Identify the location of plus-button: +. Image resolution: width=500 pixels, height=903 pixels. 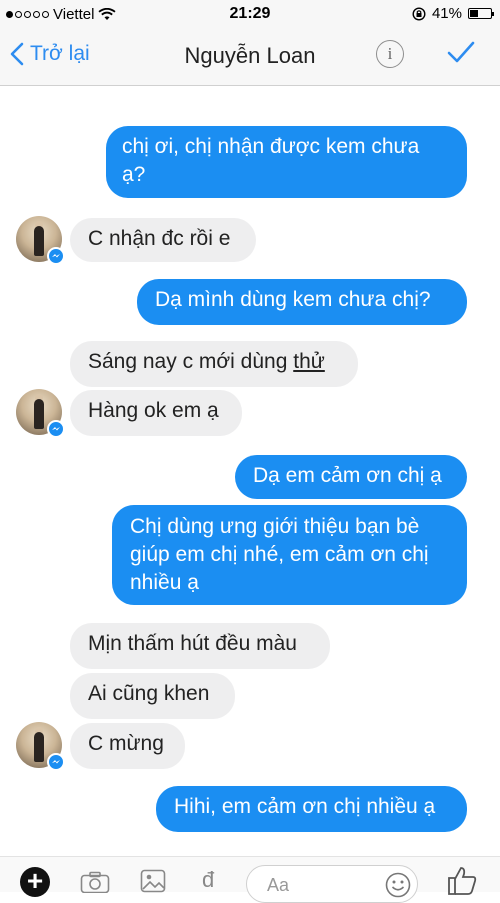
(35, 882).